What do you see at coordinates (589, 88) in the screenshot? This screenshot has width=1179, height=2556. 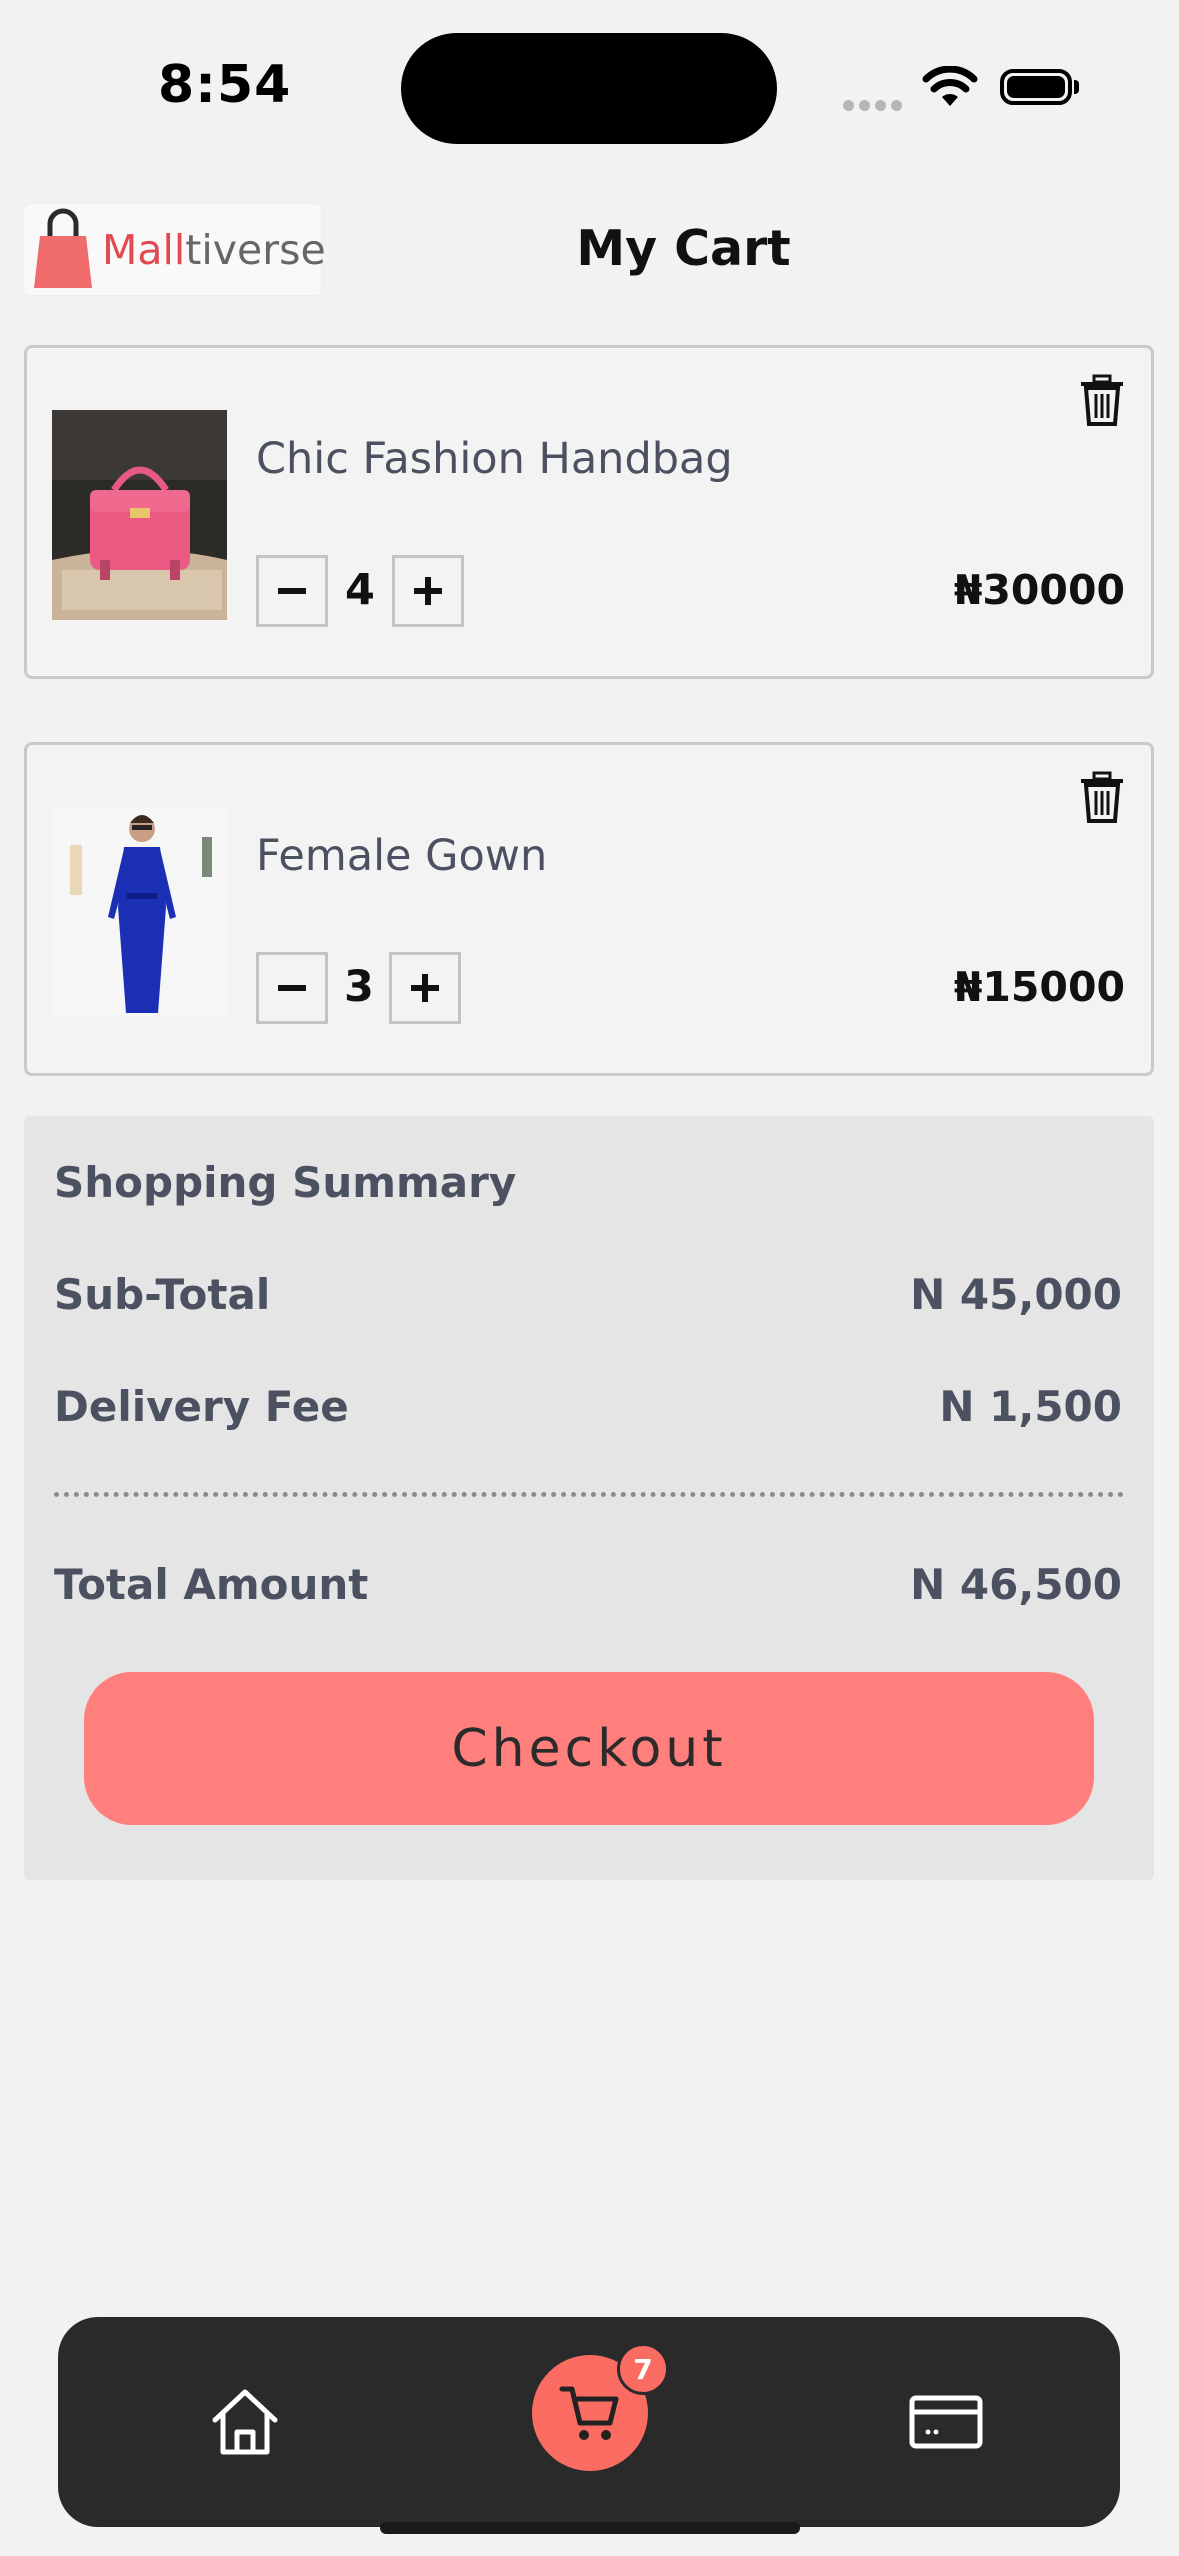 I see `dynamic-island` at bounding box center [589, 88].